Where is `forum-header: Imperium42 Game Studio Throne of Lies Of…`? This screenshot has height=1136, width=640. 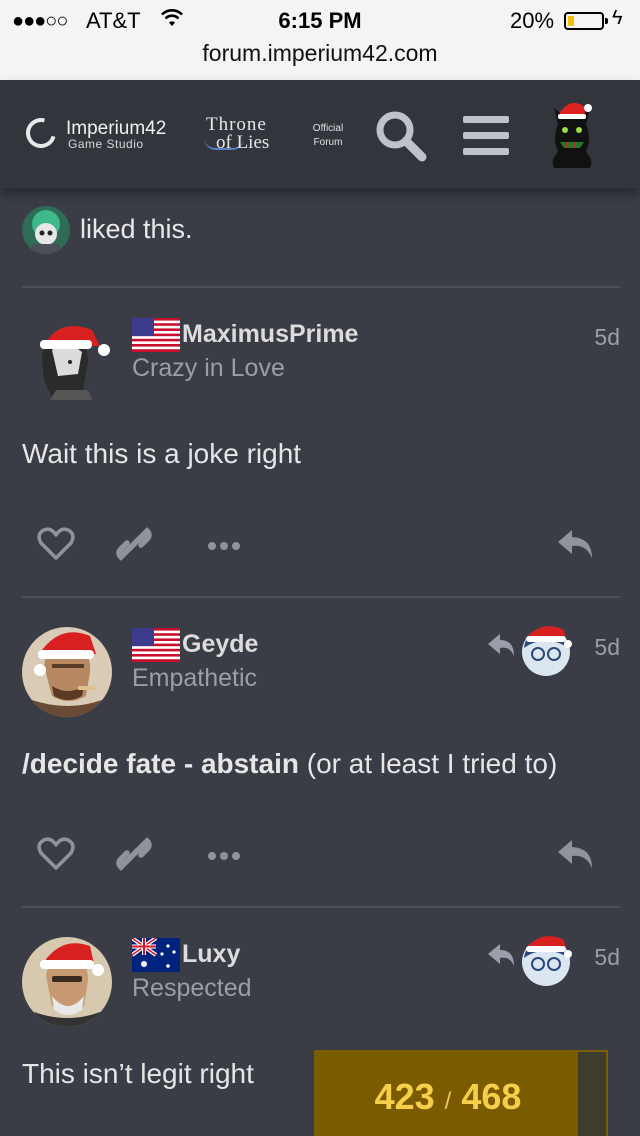
forum-header: Imperium42 Game Studio Throne of Lies Of… is located at coordinates (320, 134).